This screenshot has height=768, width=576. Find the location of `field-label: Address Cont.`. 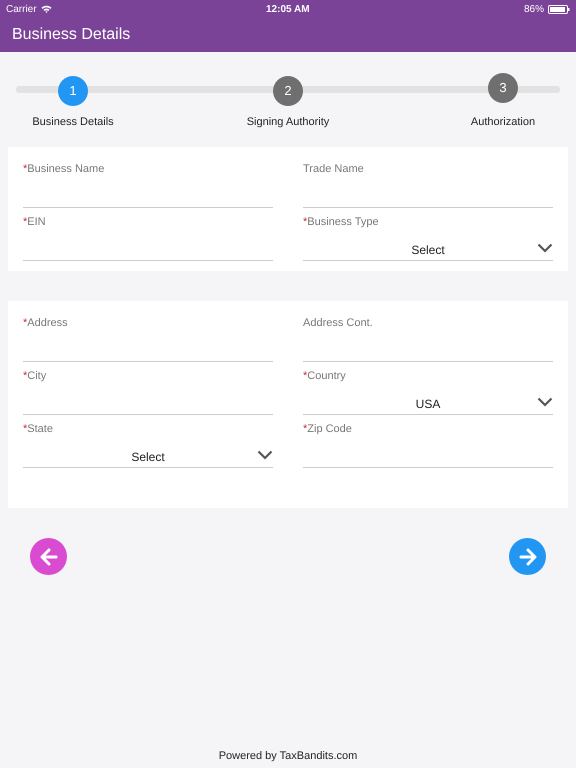

field-label: Address Cont. is located at coordinates (338, 323).